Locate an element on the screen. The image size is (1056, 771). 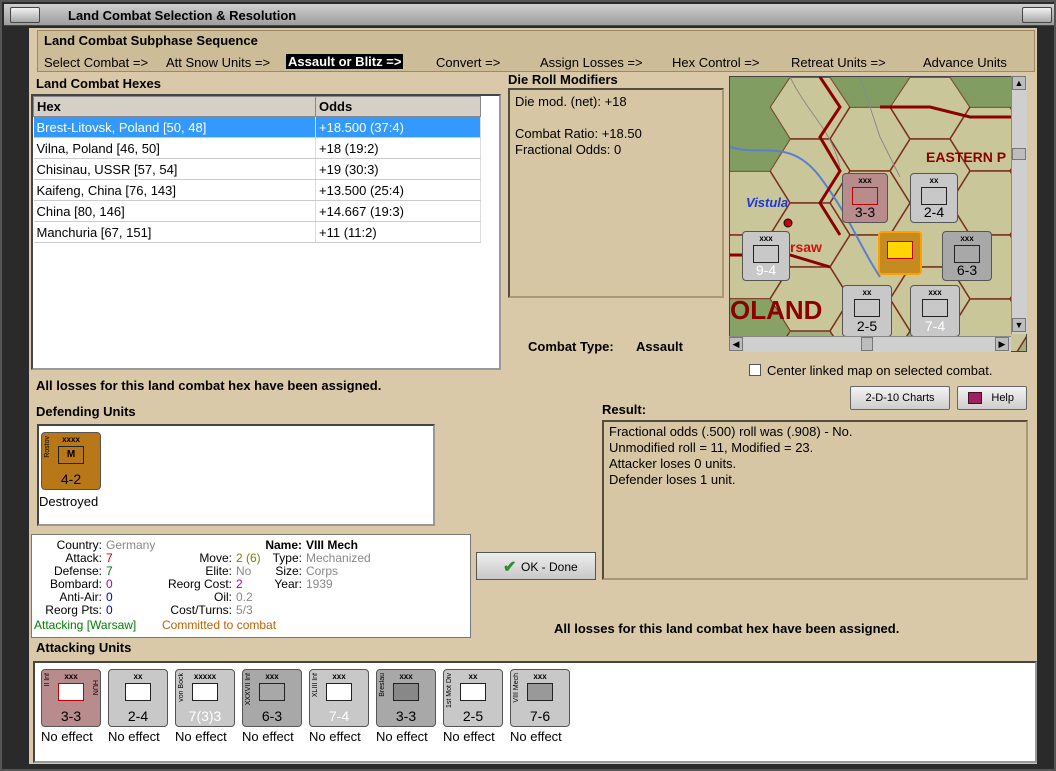
map-unit-counter: xx 2-5 is located at coordinates (867, 311).